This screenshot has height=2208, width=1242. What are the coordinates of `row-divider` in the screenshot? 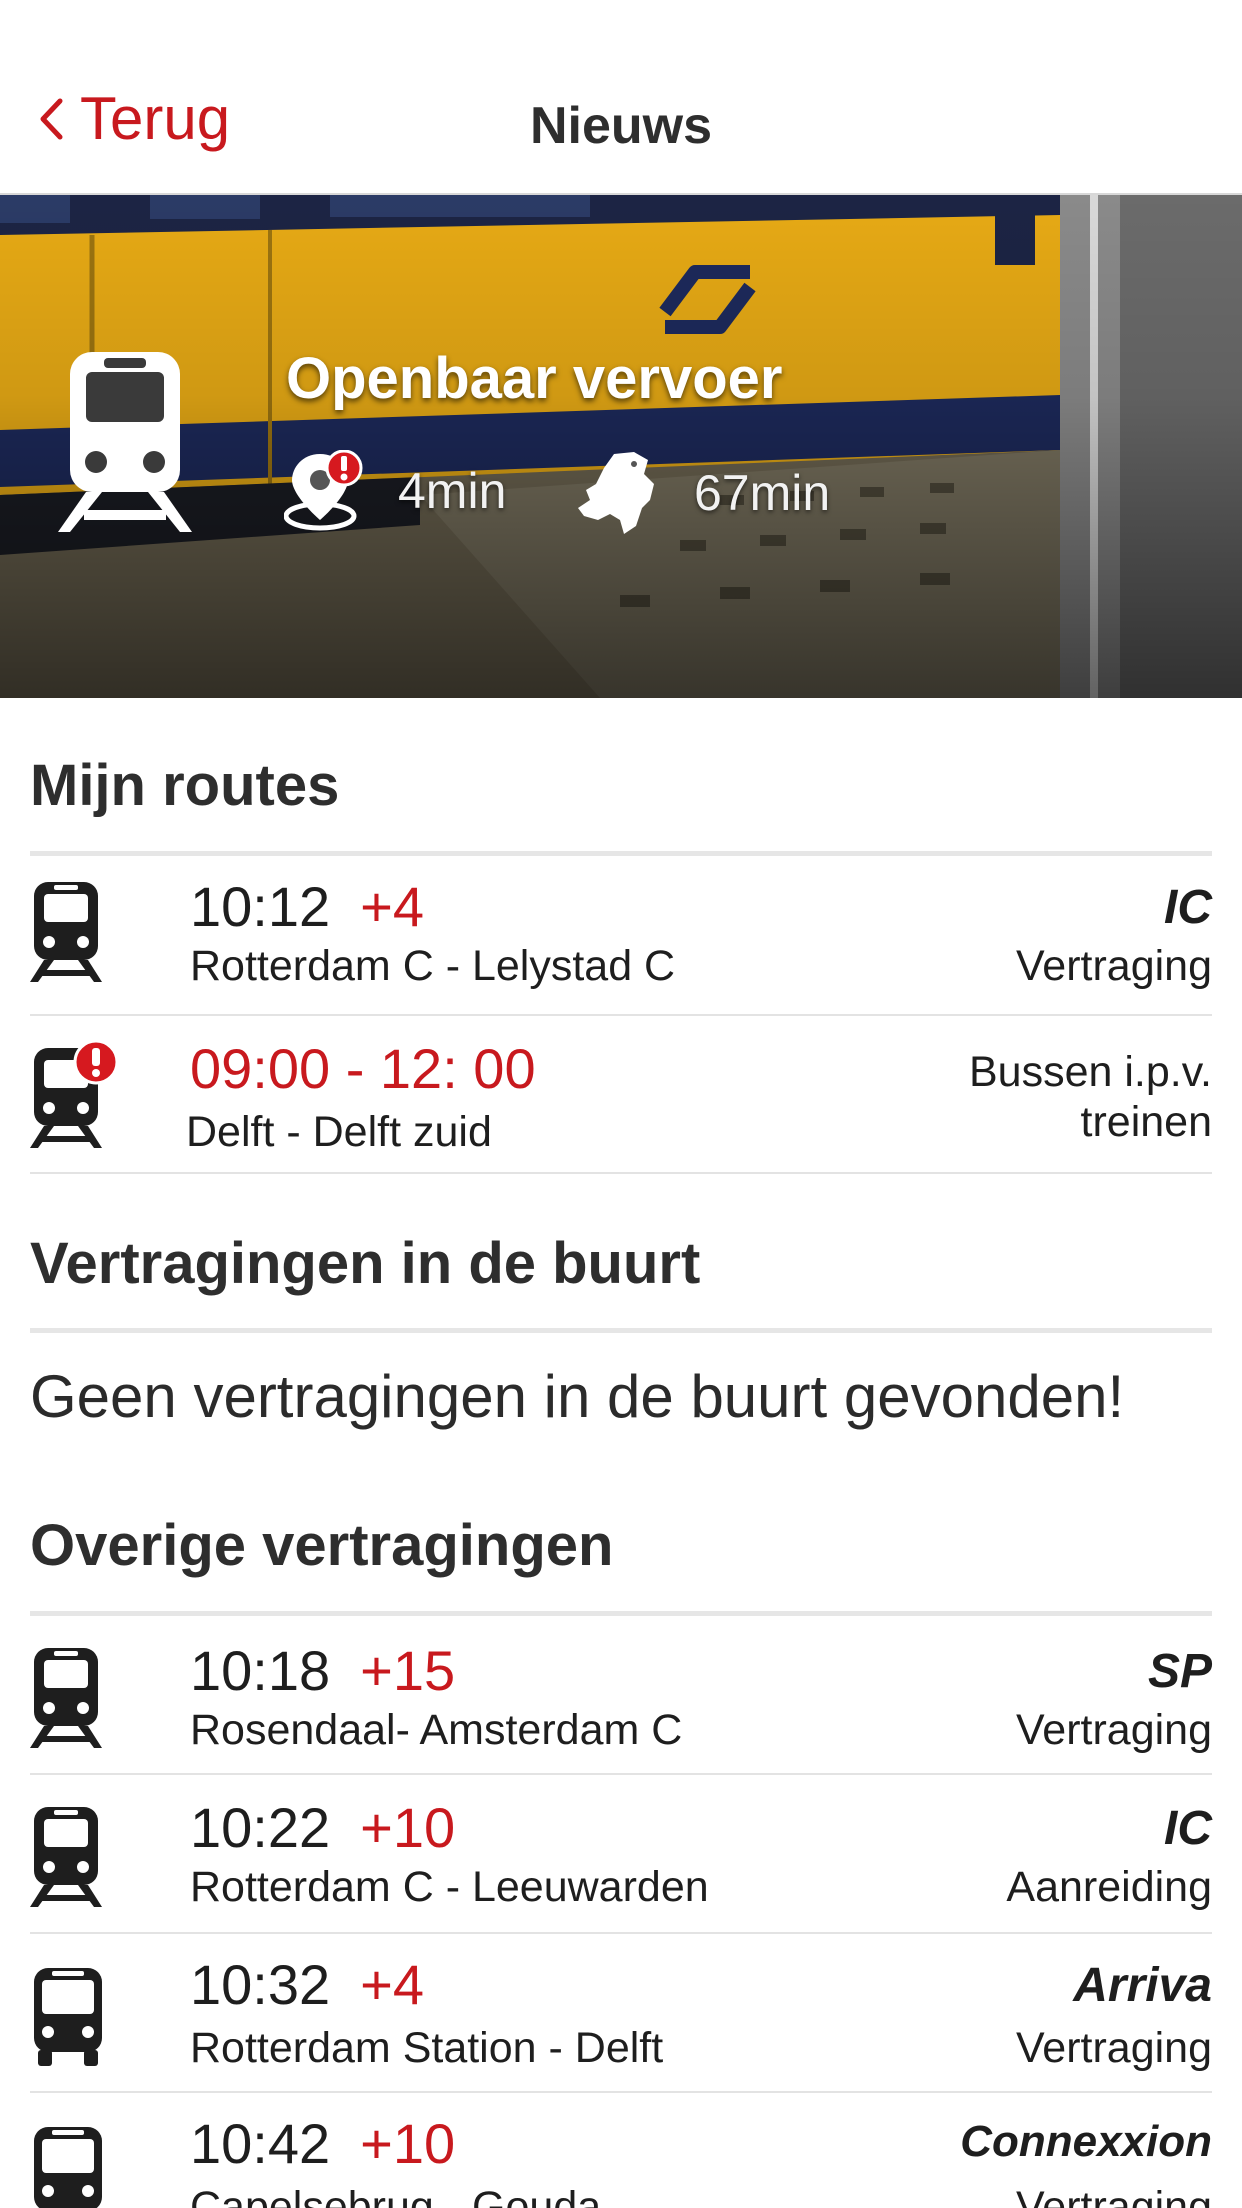 It's located at (621, 1173).